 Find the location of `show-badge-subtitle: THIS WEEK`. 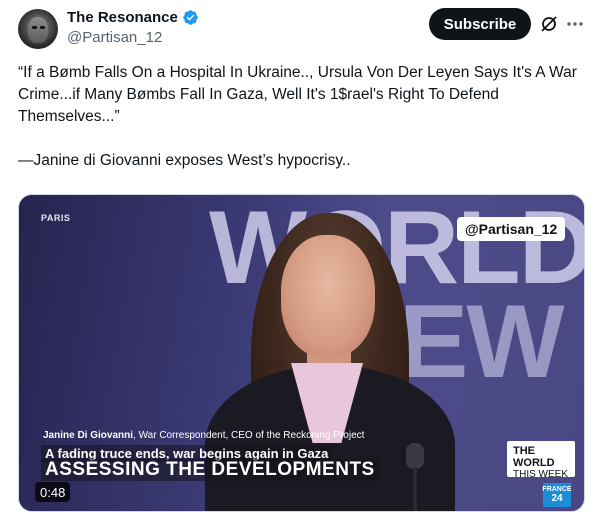

show-badge-subtitle: THIS WEEK is located at coordinates (541, 474).